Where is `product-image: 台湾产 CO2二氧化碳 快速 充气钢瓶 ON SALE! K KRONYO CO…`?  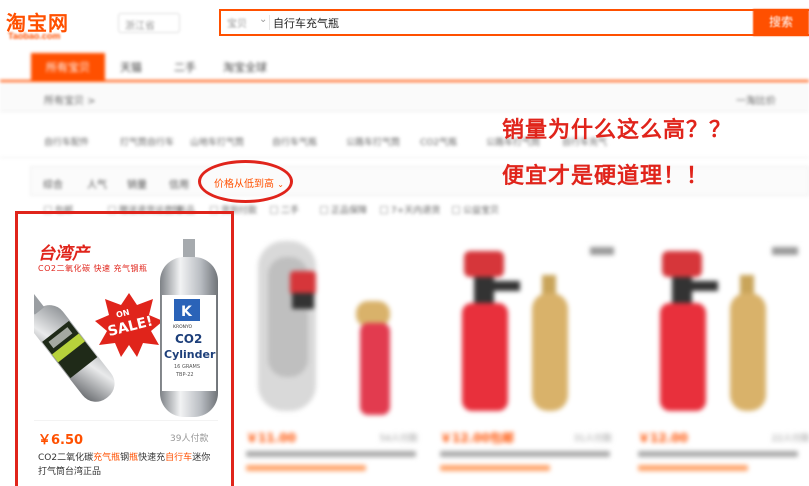 product-image: 台湾产 CO2二氧化碳 快速 充气钢瓶 ON SALE! K KRONYO CO… is located at coordinates (126, 329).